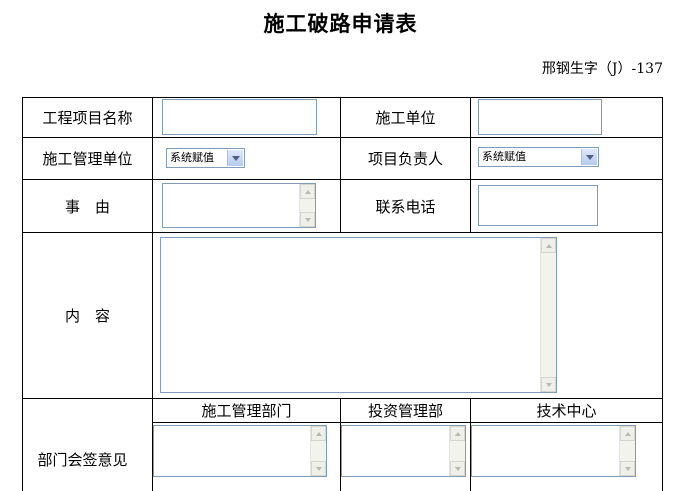 The height and width of the screenshot is (491, 681). I want to click on construction-mgmt-unit-label: 施工管理单位, so click(87, 159).